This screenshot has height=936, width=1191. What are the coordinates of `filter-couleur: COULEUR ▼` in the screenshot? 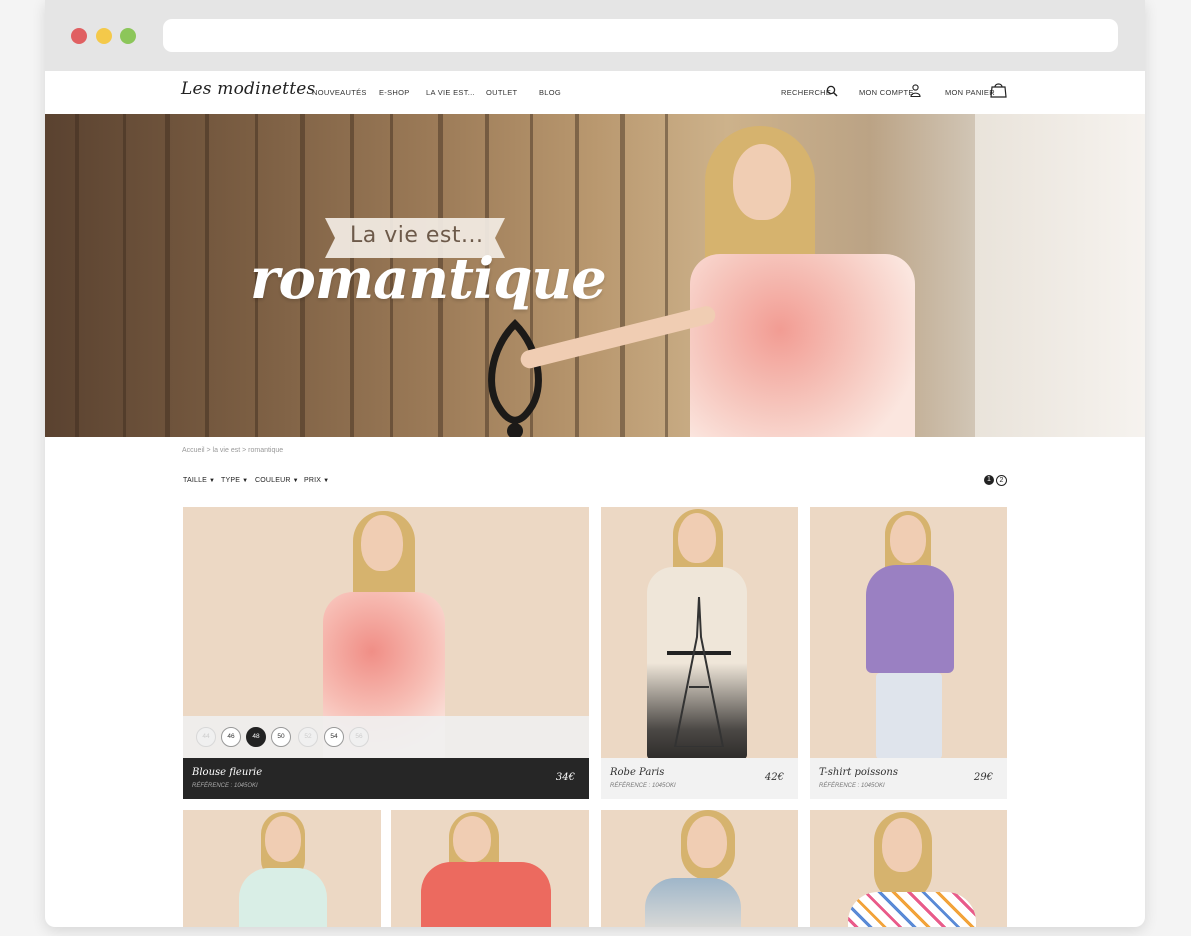 It's located at (277, 480).